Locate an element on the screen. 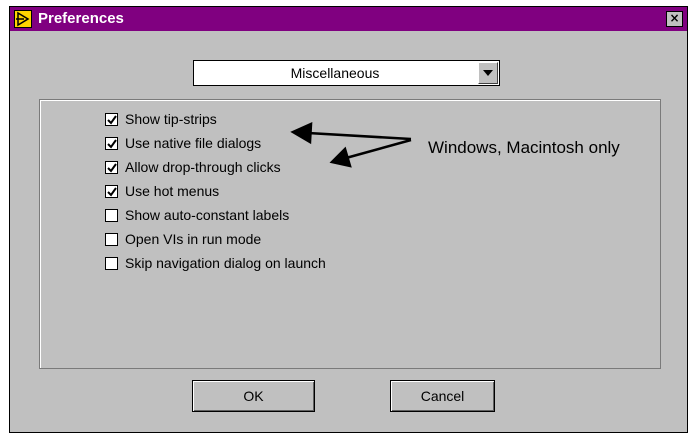  annotation-arrows is located at coordinates (351, 145).